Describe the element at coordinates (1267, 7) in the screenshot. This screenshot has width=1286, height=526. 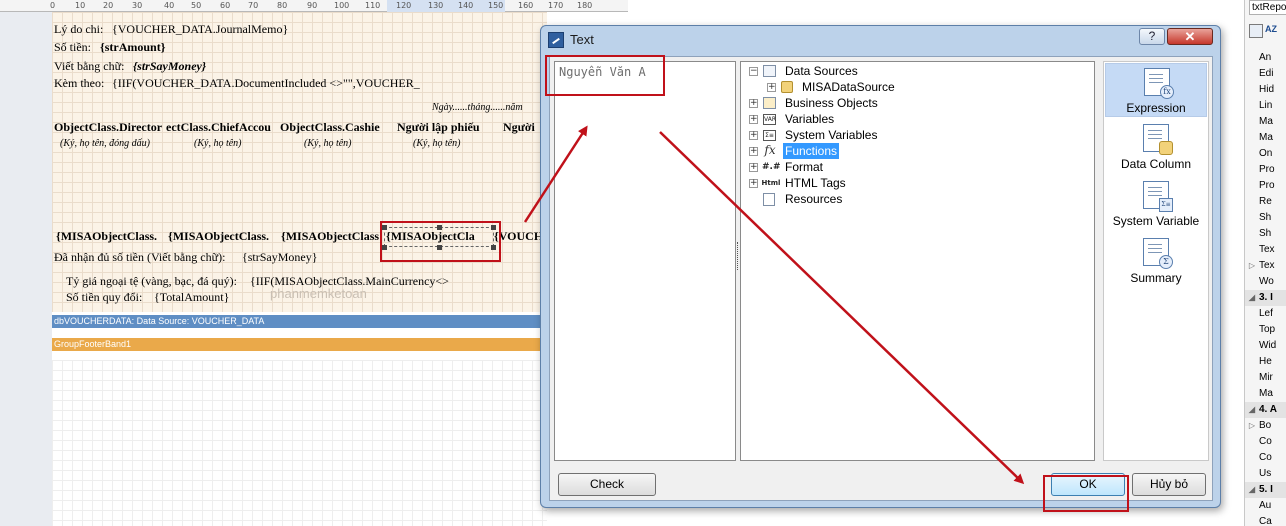
I see `properties-object-selector: txtRepo` at that location.